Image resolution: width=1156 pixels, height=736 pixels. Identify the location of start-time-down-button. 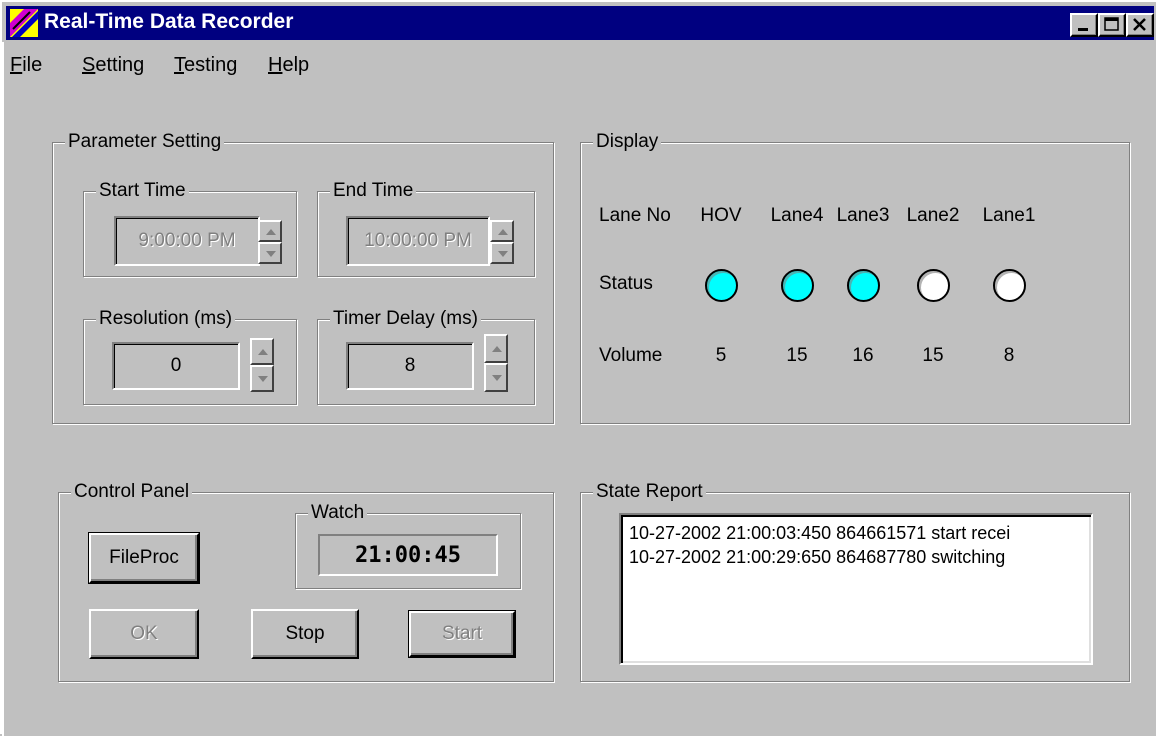
(270, 253).